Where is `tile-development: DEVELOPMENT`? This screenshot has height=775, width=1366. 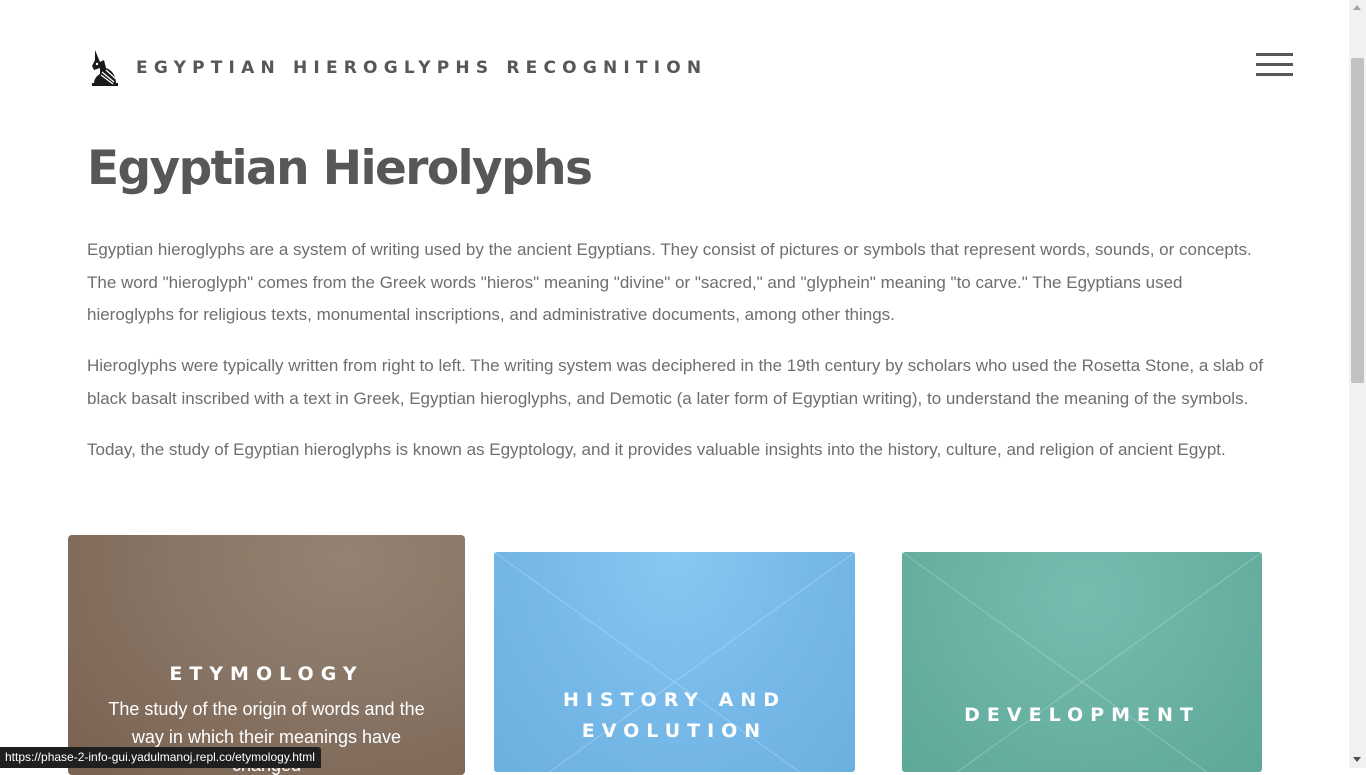
tile-development: DEVELOPMENT is located at coordinates (1082, 662).